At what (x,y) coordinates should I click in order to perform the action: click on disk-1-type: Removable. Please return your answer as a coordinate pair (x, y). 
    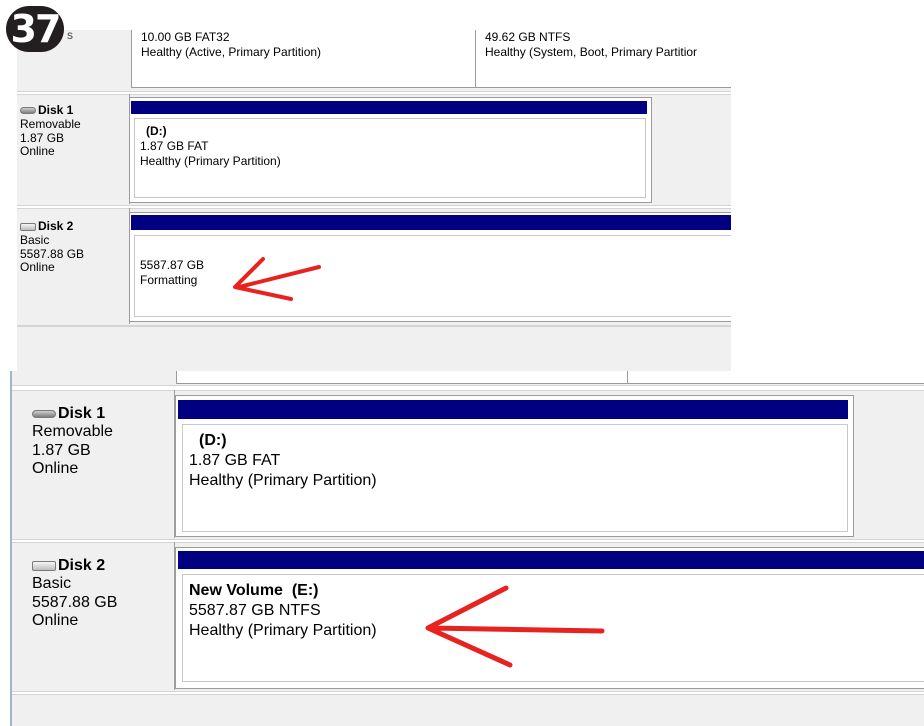
    Looking at the image, I should click on (50, 123).